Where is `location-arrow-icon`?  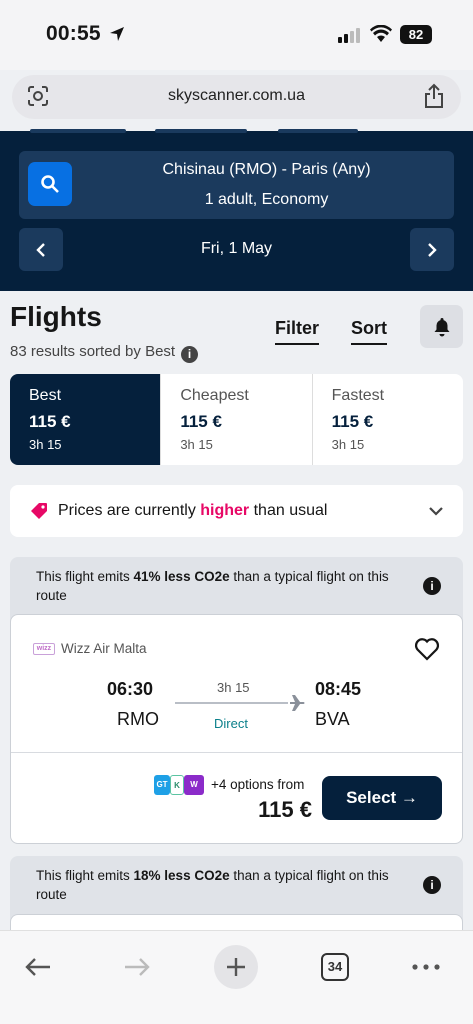 location-arrow-icon is located at coordinates (117, 36).